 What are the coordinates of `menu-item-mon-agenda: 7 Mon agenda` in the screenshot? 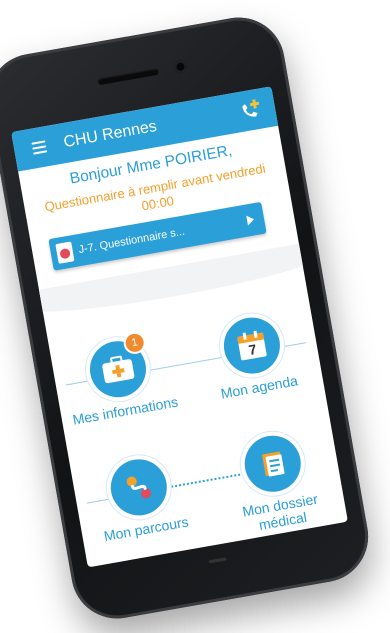 It's located at (254, 357).